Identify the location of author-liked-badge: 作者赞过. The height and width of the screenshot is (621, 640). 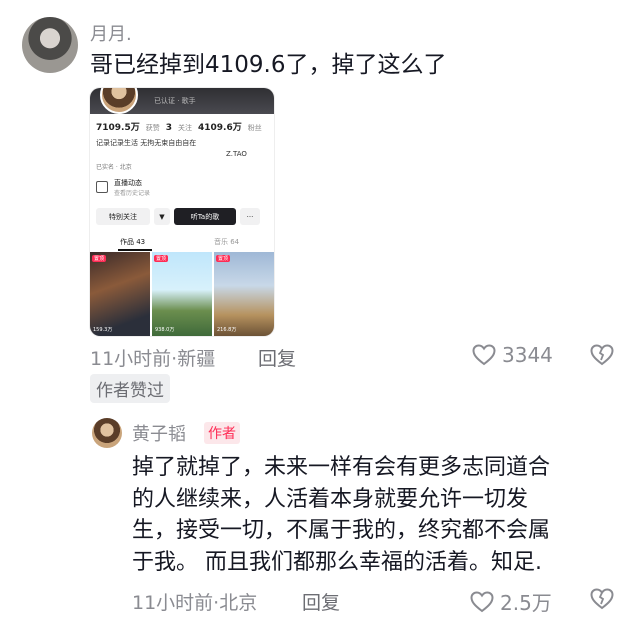
(130, 388).